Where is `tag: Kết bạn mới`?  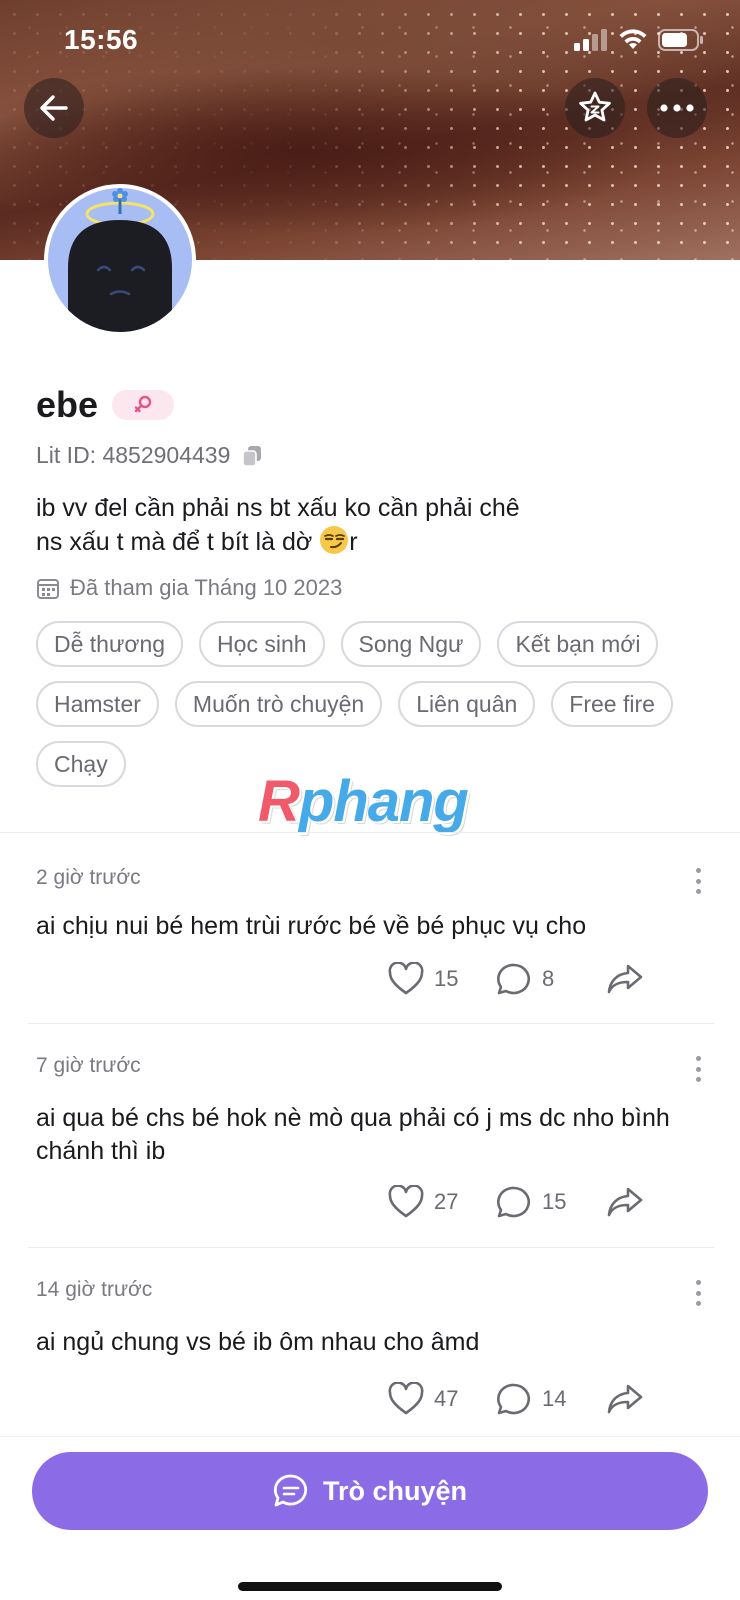
tag: Kết bạn mới is located at coordinates (578, 644).